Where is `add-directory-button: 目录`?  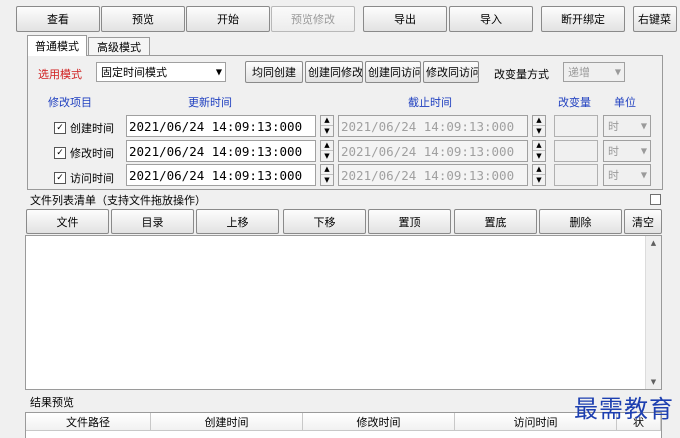 add-directory-button: 目录 is located at coordinates (152, 221).